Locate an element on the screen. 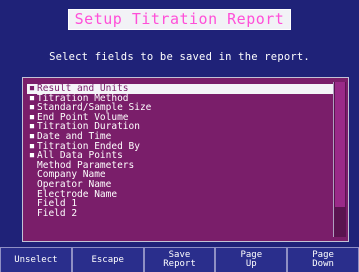  list-scrollbar is located at coordinates (339, 159).